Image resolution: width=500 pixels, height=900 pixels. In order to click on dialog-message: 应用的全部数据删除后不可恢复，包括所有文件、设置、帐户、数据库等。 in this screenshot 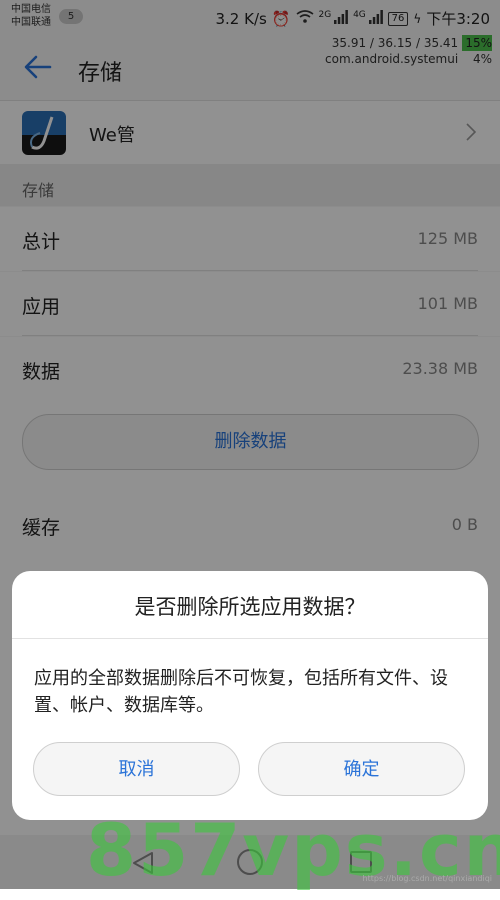, I will do `click(241, 692)`.